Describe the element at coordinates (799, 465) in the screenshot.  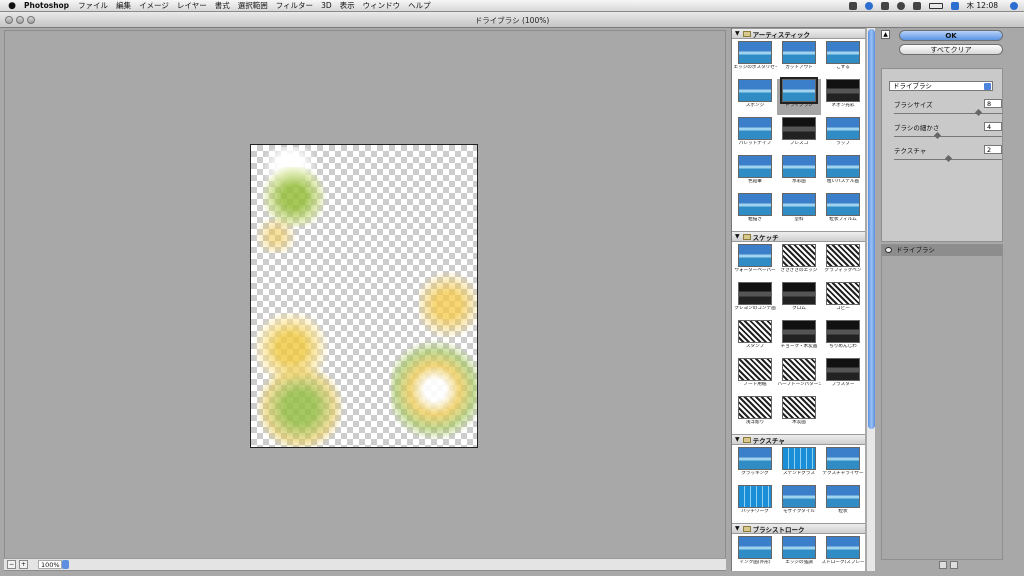
I see `filter-thumb: ステンドグラス` at that location.